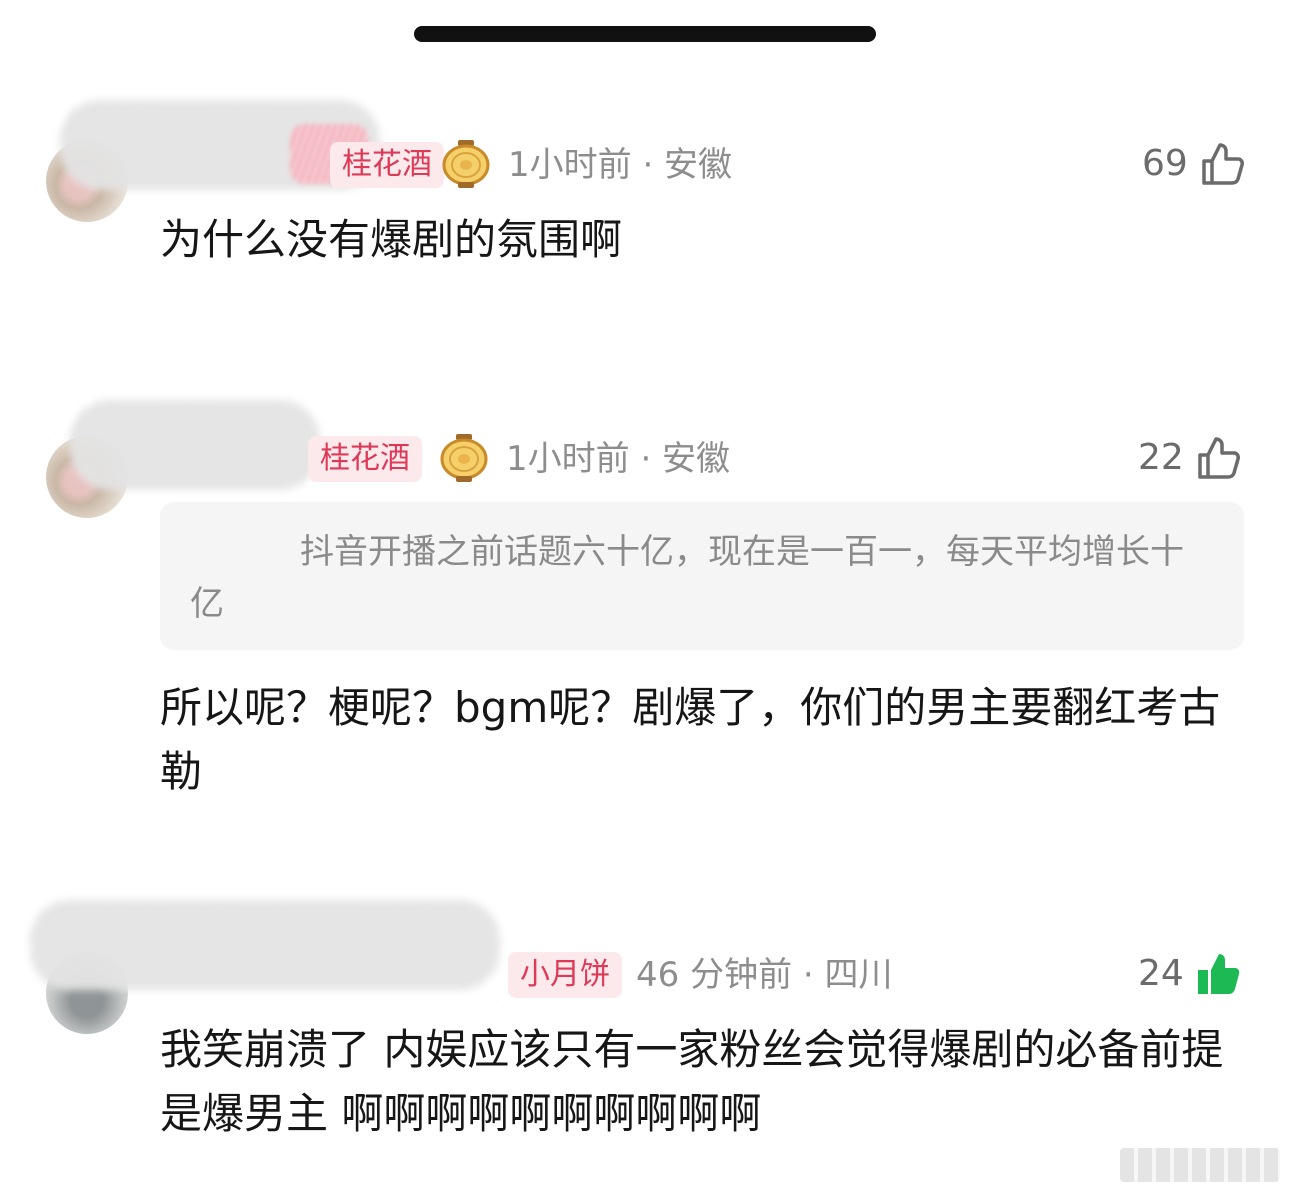 The image size is (1290, 1197). I want to click on fan-badge: 小月饼, so click(565, 975).